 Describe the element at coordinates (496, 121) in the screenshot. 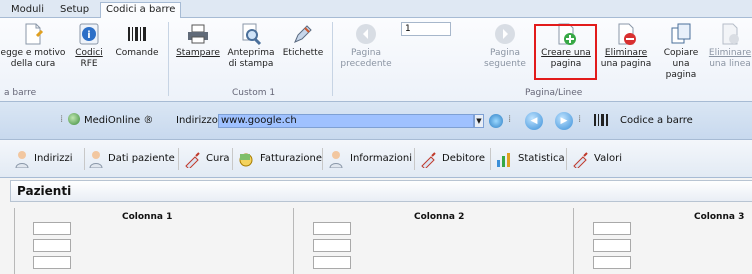

I see `ie-go-icon` at that location.